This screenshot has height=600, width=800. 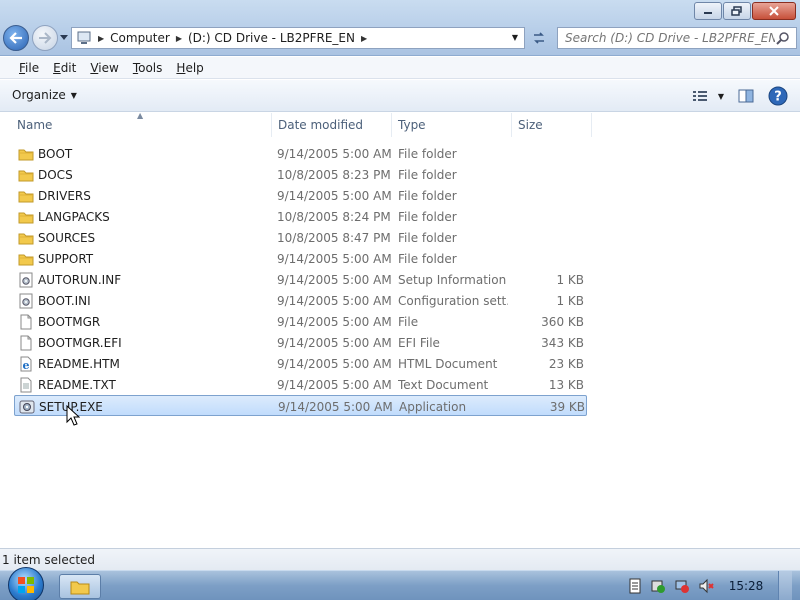 What do you see at coordinates (419, 342) in the screenshot?
I see `file-type: EFI File` at bounding box center [419, 342].